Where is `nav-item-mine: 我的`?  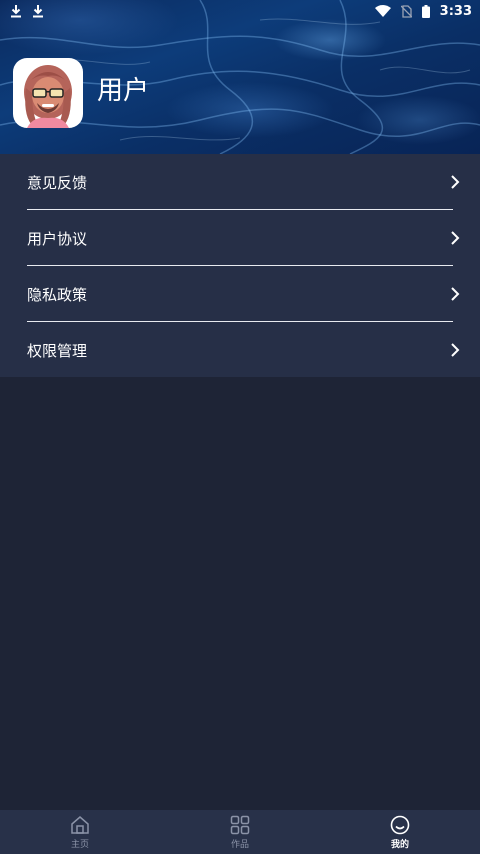 nav-item-mine: 我的 is located at coordinates (400, 832).